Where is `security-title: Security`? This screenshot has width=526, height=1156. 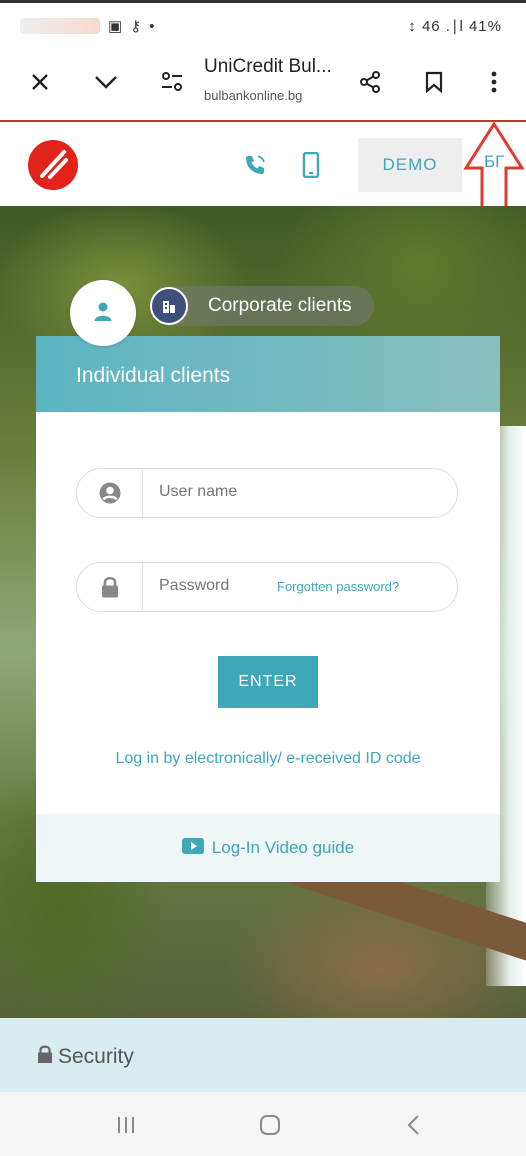 security-title: Security is located at coordinates (85, 1057).